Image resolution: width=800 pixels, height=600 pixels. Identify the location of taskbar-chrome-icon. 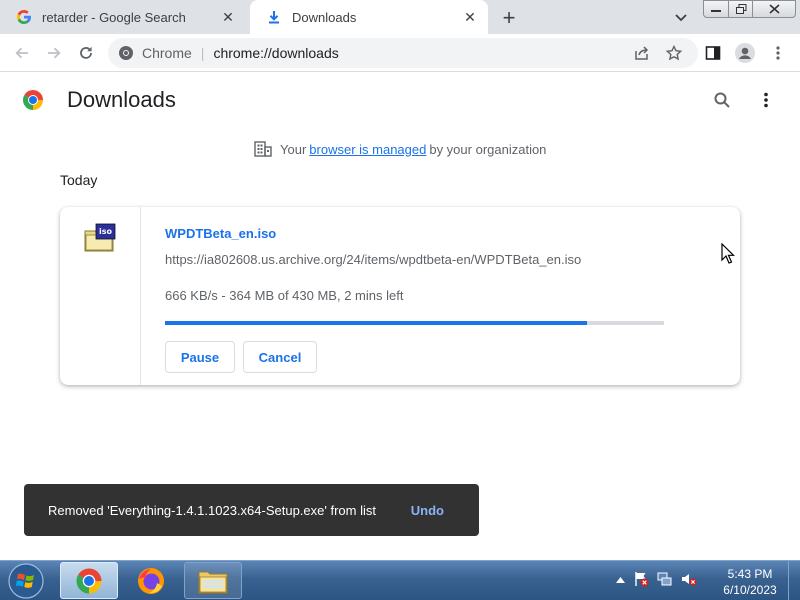
(89, 580).